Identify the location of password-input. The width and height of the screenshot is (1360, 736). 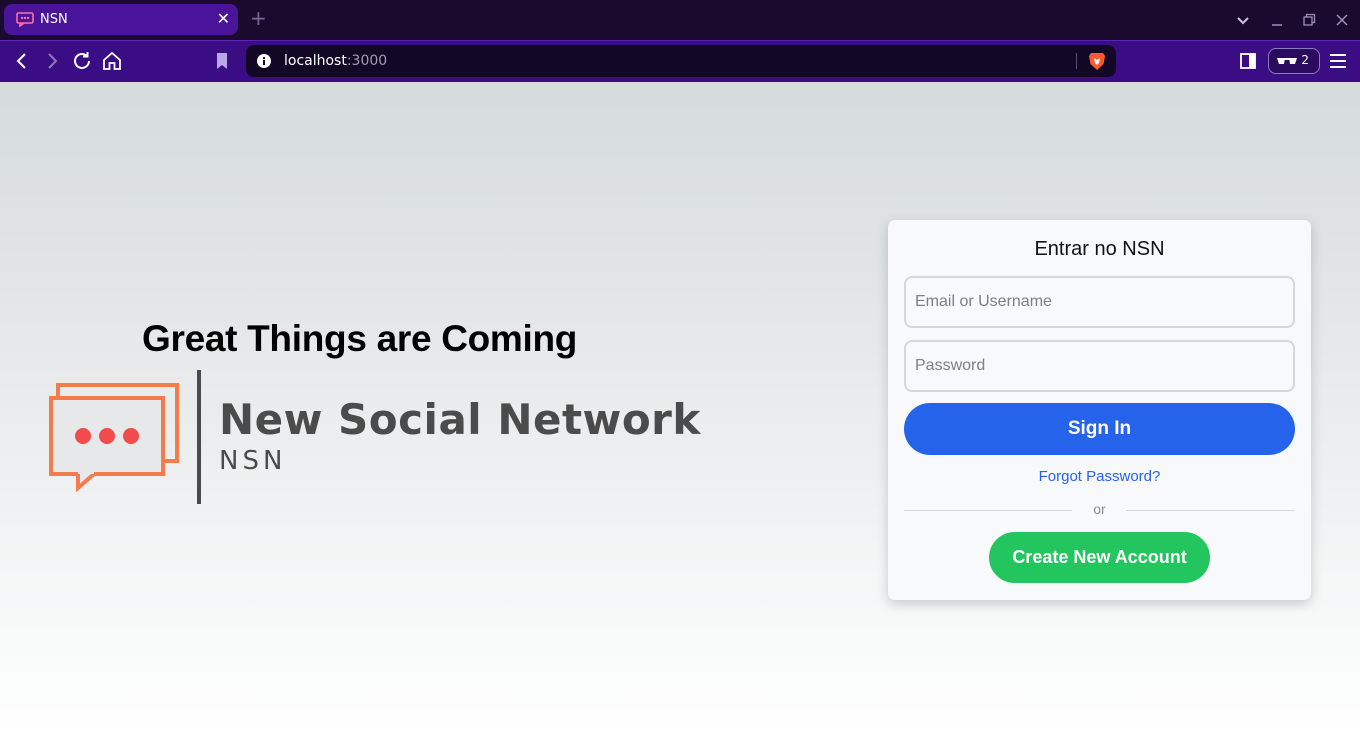
(1099, 366).